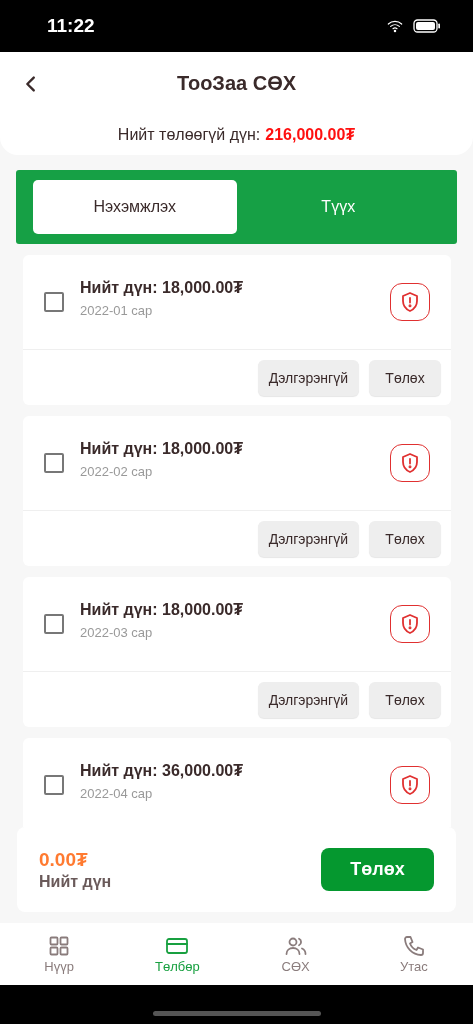  I want to click on nav-item: СӨХ, so click(295, 954).